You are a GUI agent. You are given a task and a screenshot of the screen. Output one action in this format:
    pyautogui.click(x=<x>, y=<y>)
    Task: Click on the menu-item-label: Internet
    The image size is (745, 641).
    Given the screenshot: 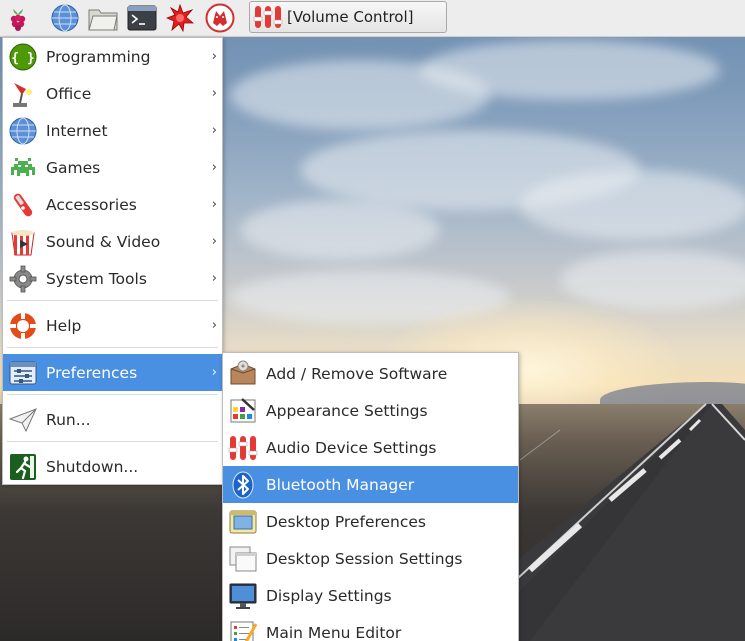 What is the action you would take?
    pyautogui.click(x=77, y=130)
    